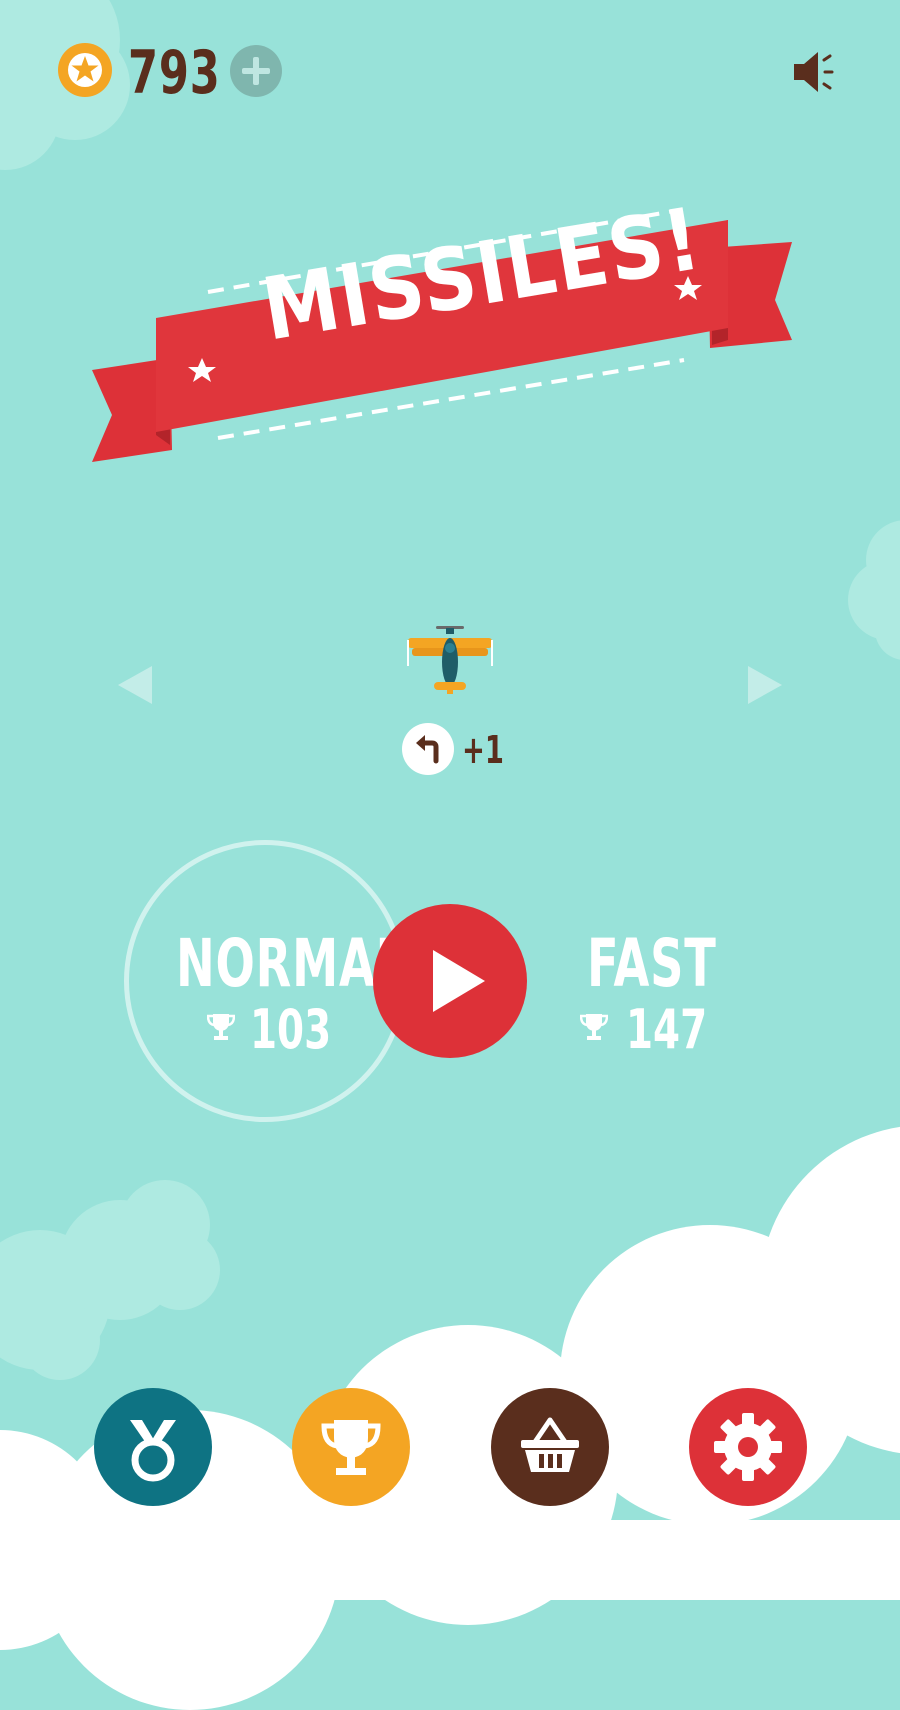 Image resolution: width=900 pixels, height=1710 pixels. I want to click on gear-icon, so click(748, 1447).